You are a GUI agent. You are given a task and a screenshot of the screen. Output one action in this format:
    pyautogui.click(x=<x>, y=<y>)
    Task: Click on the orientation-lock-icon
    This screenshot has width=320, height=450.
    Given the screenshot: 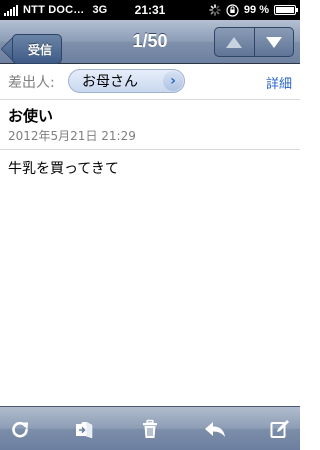 What is the action you would take?
    pyautogui.click(x=232, y=10)
    